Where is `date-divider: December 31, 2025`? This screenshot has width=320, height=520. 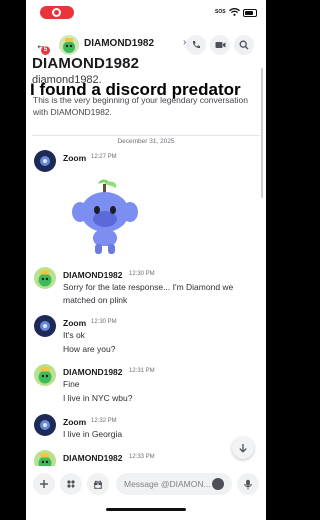 date-divider: December 31, 2025 is located at coordinates (146, 139).